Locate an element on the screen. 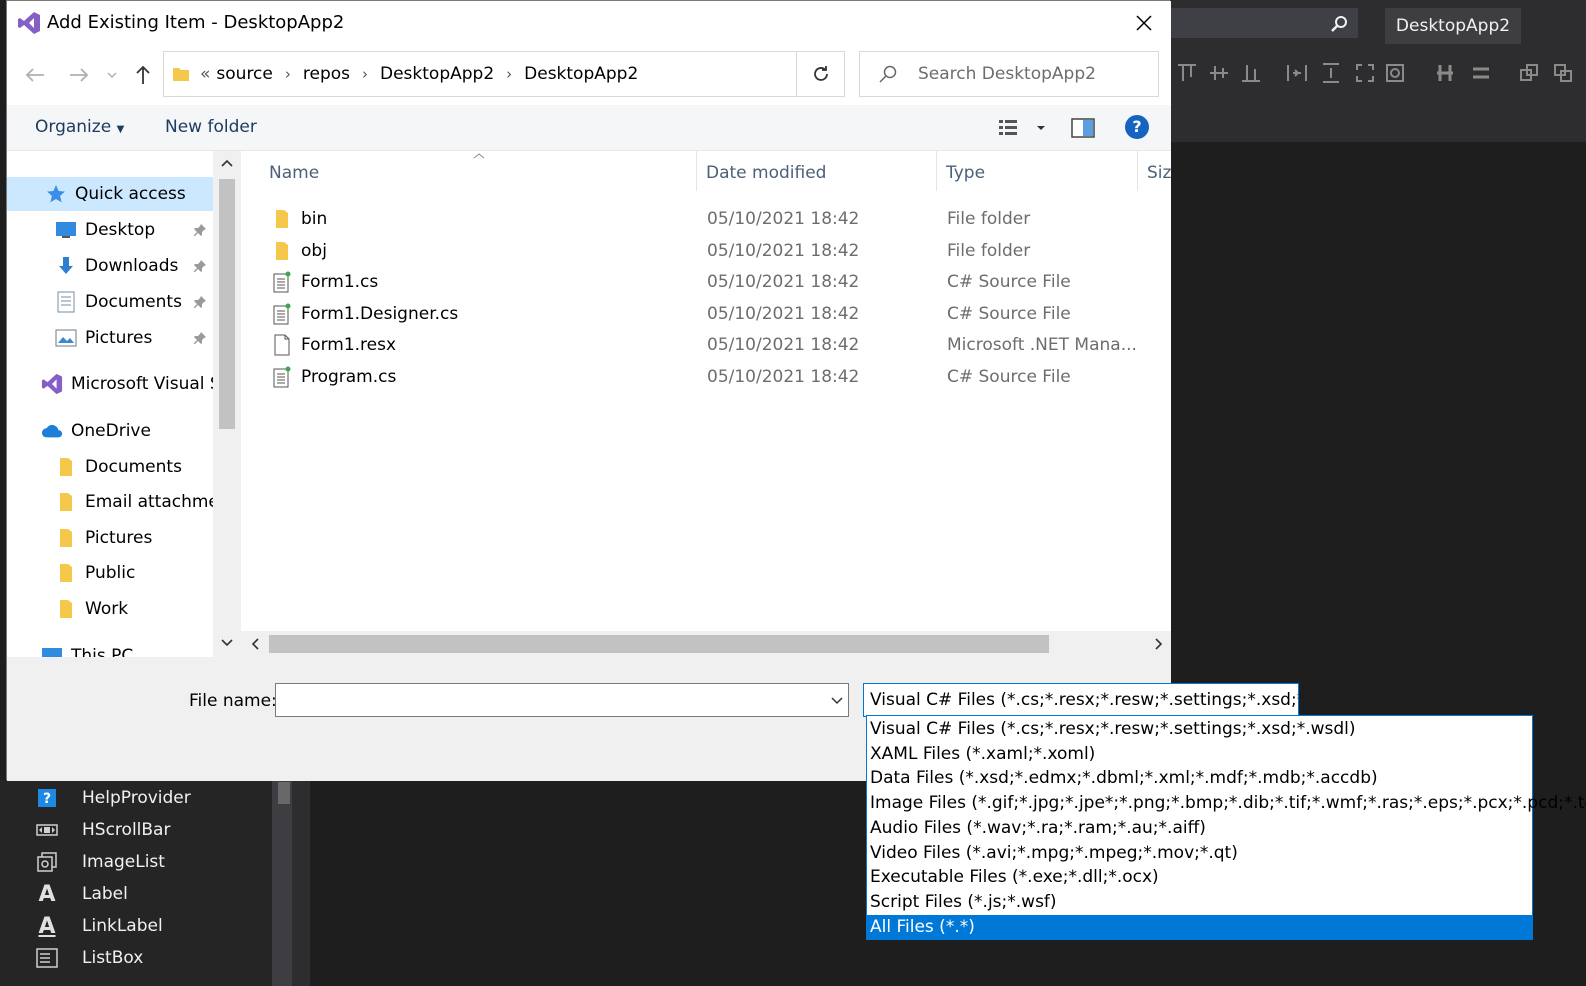  column-type: Type is located at coordinates (965, 173).